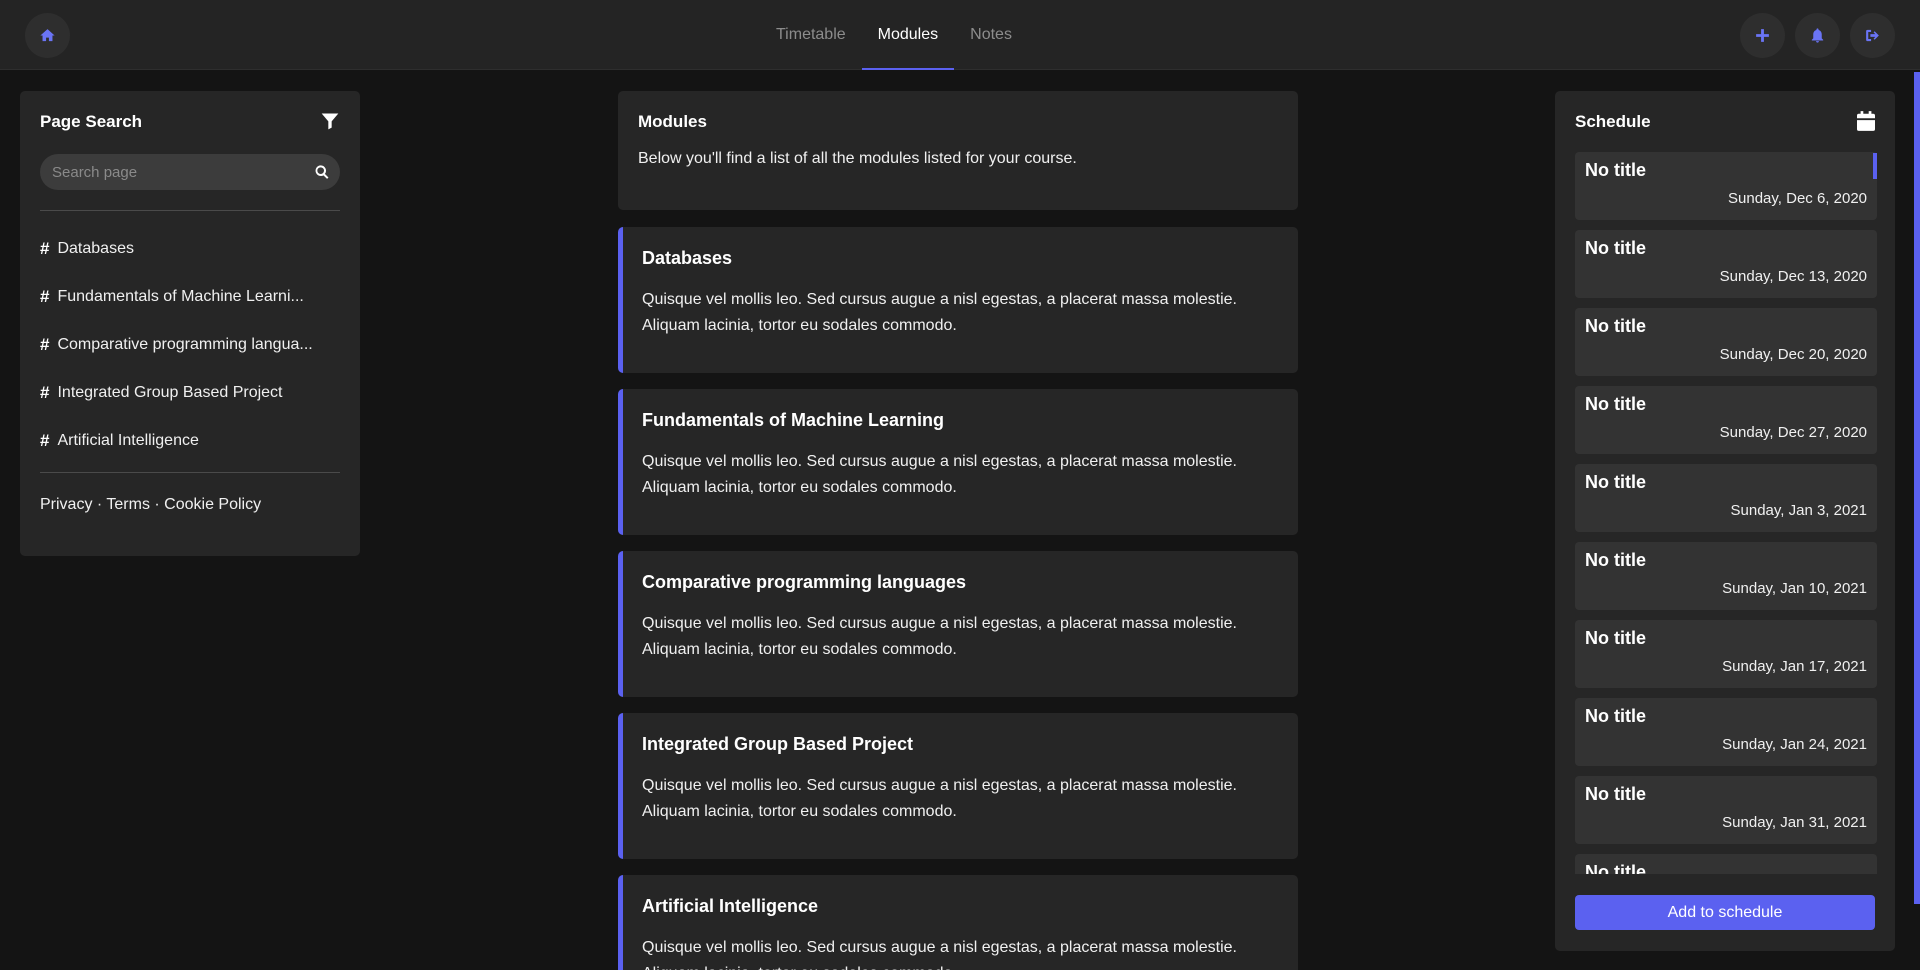 This screenshot has height=970, width=1920. I want to click on calendar-icon, so click(1866, 121).